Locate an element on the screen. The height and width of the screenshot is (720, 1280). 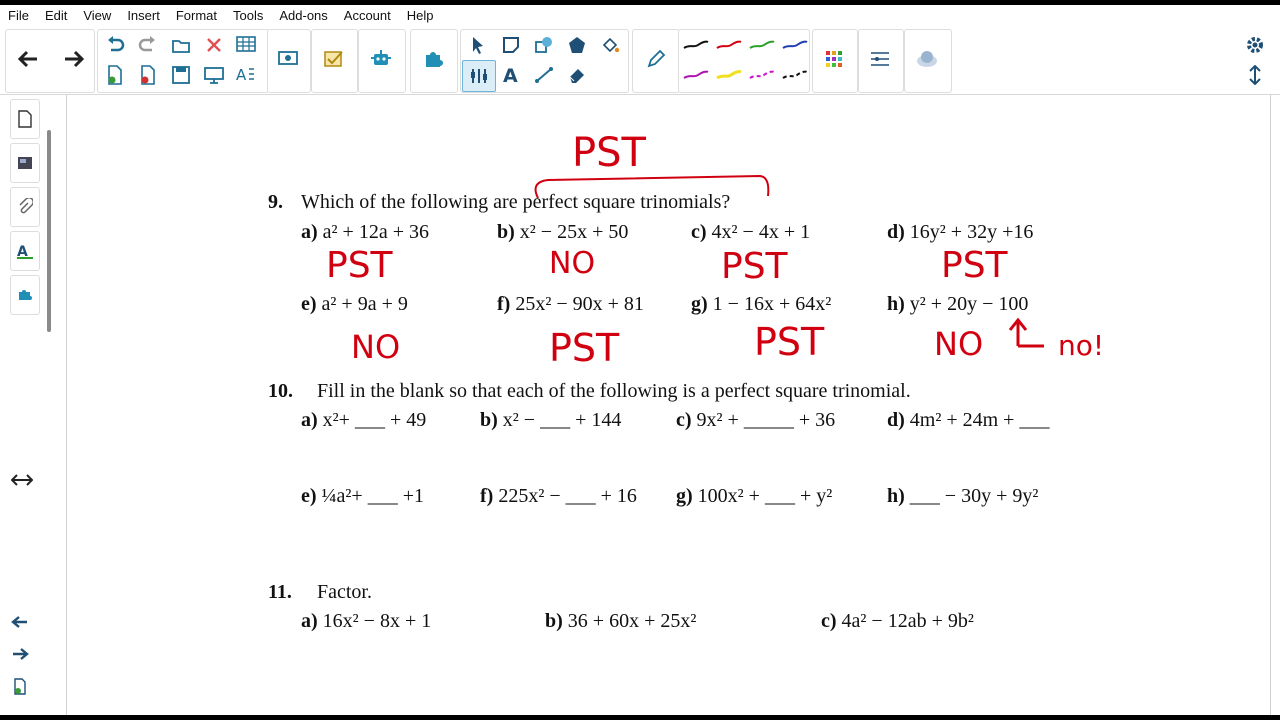
menu-help: Help is located at coordinates (420, 15).